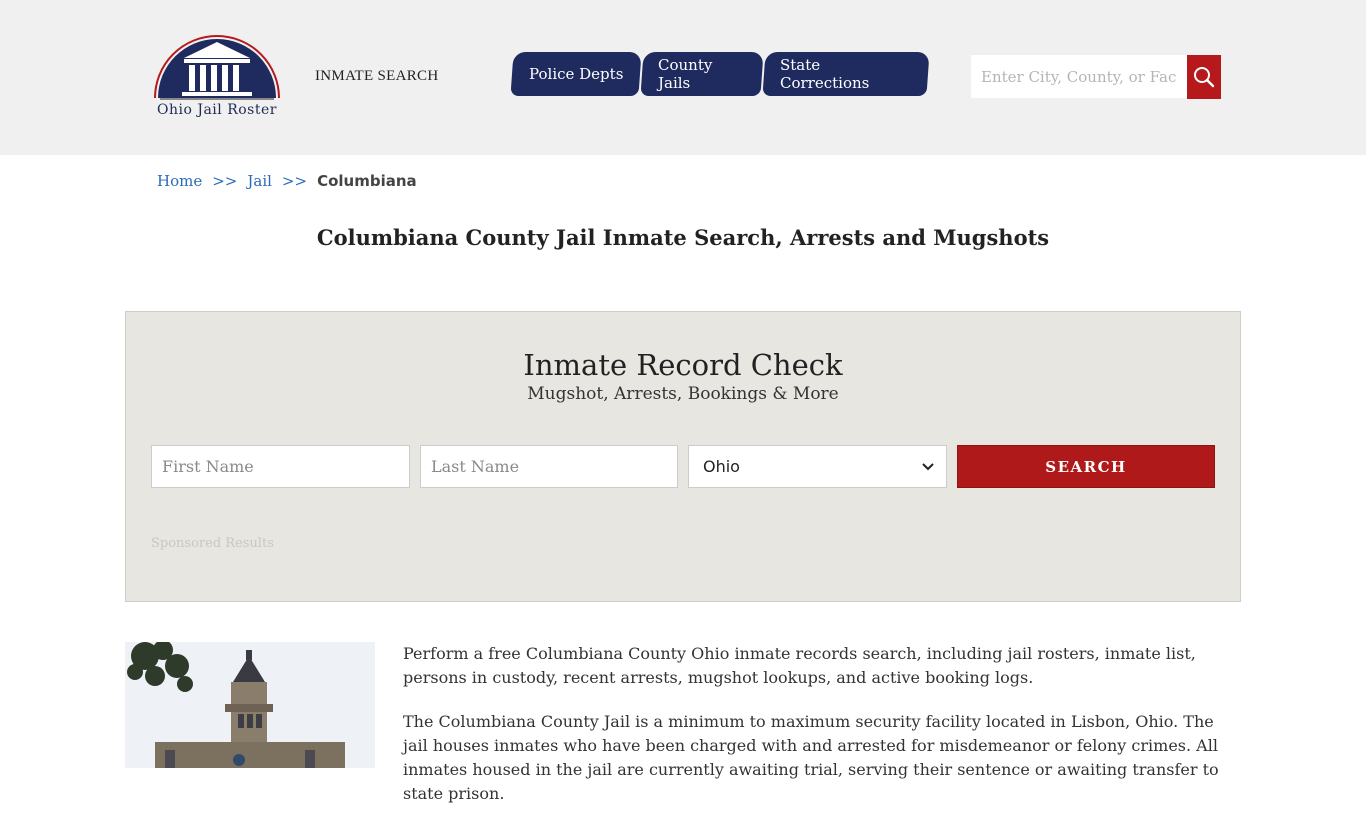 The width and height of the screenshot is (1366, 826). Describe the element at coordinates (377, 76) in the screenshot. I see `inmate-search-link: INMATE SEARCH` at that location.